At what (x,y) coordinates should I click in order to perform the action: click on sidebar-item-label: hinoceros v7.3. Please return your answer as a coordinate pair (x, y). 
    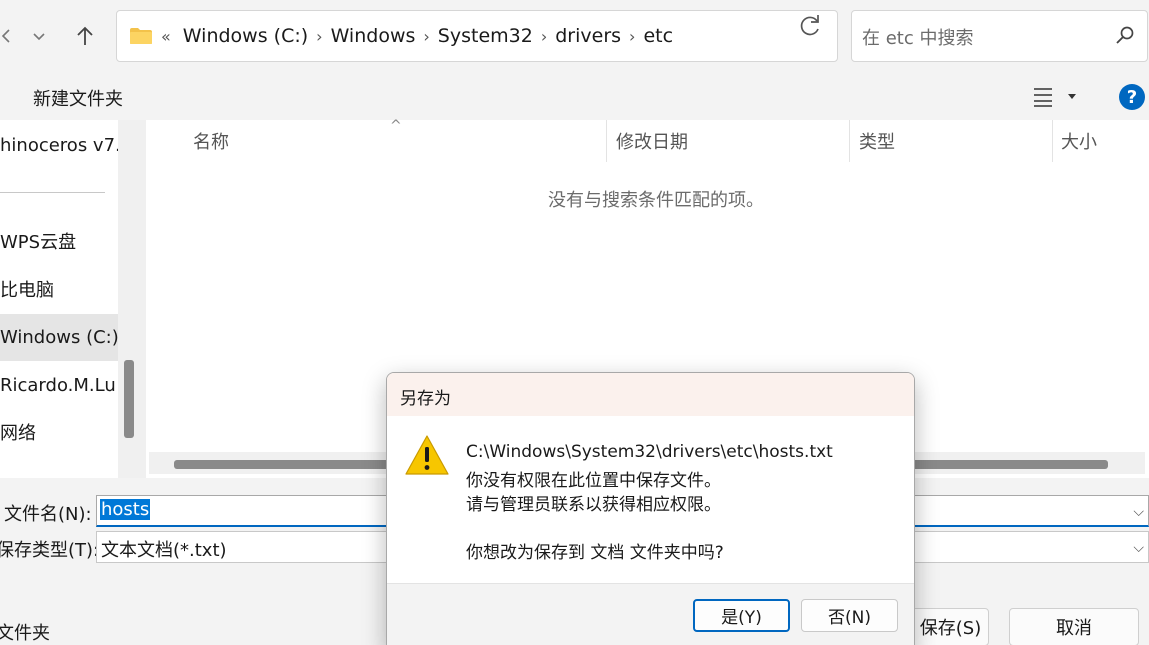
    Looking at the image, I should click on (59, 145).